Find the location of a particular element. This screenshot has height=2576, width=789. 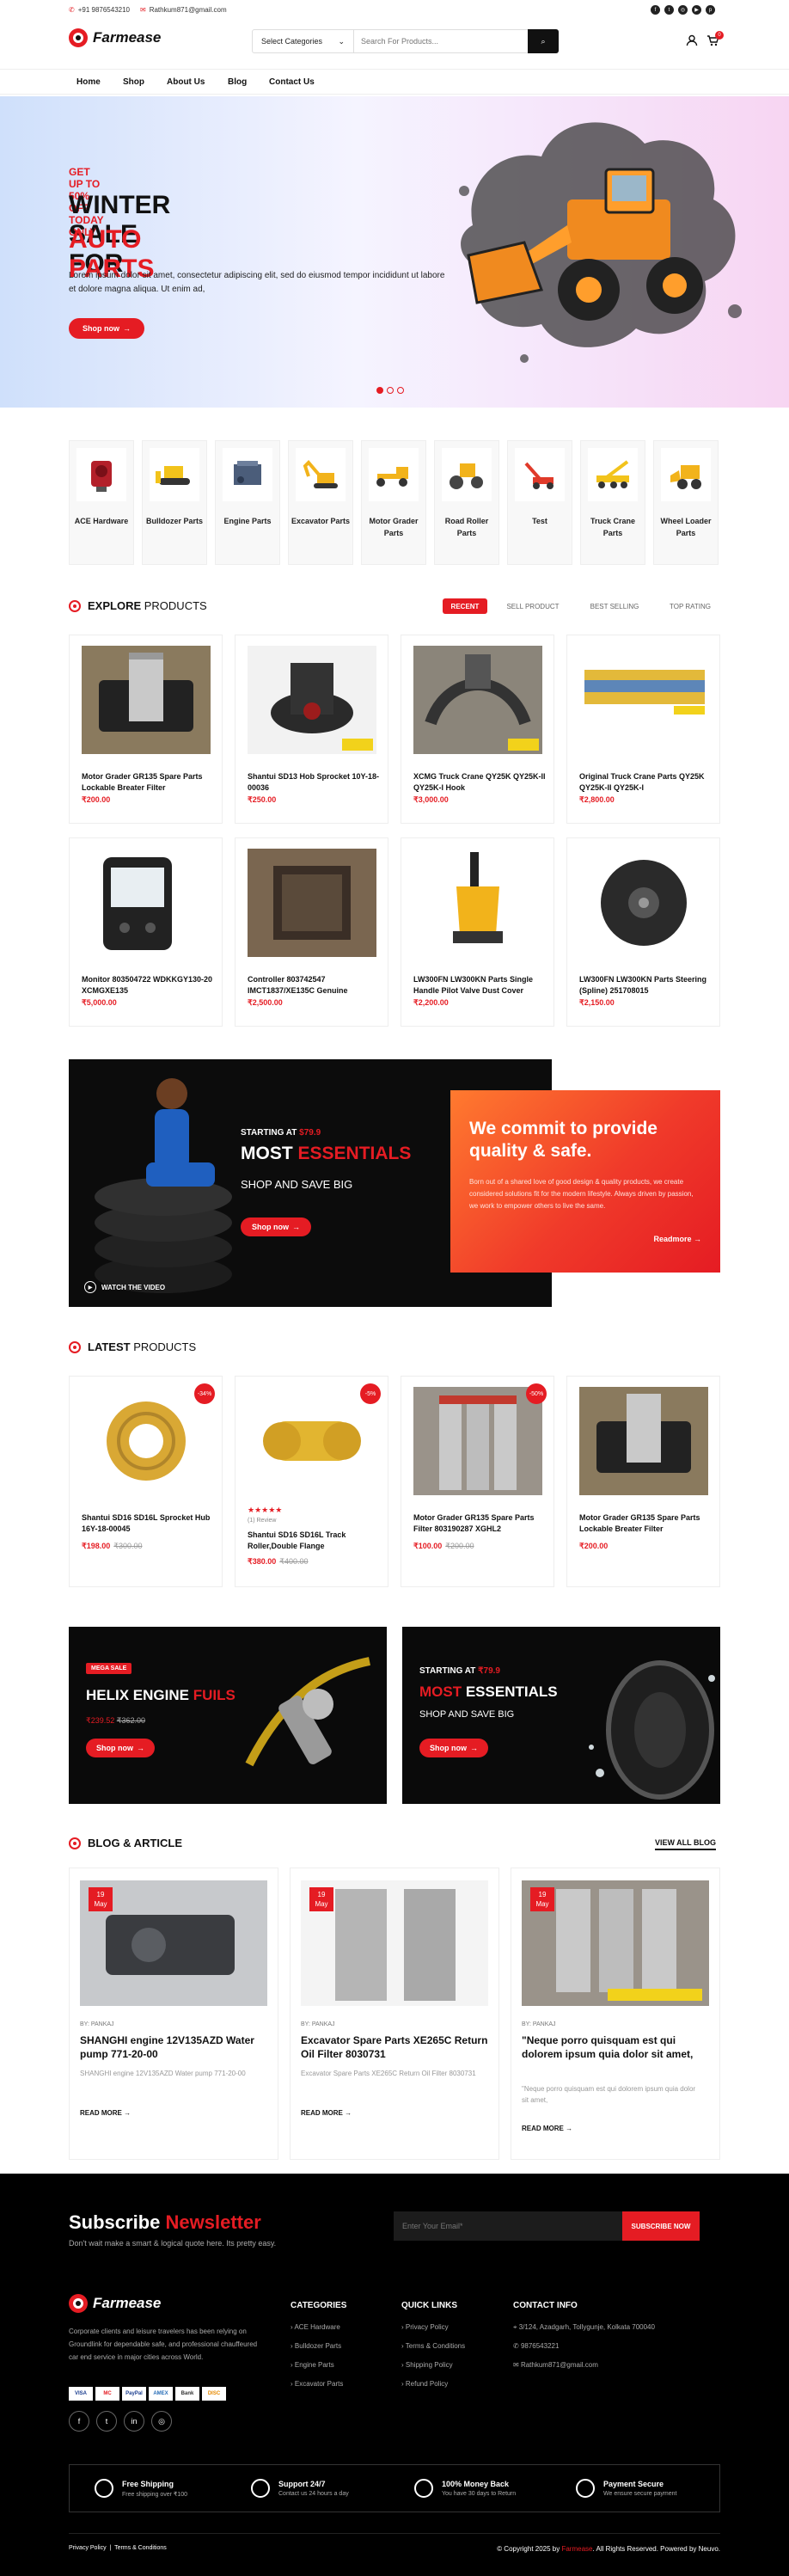

subscribe-button: SUBSCRIBE NOW is located at coordinates (661, 2226).